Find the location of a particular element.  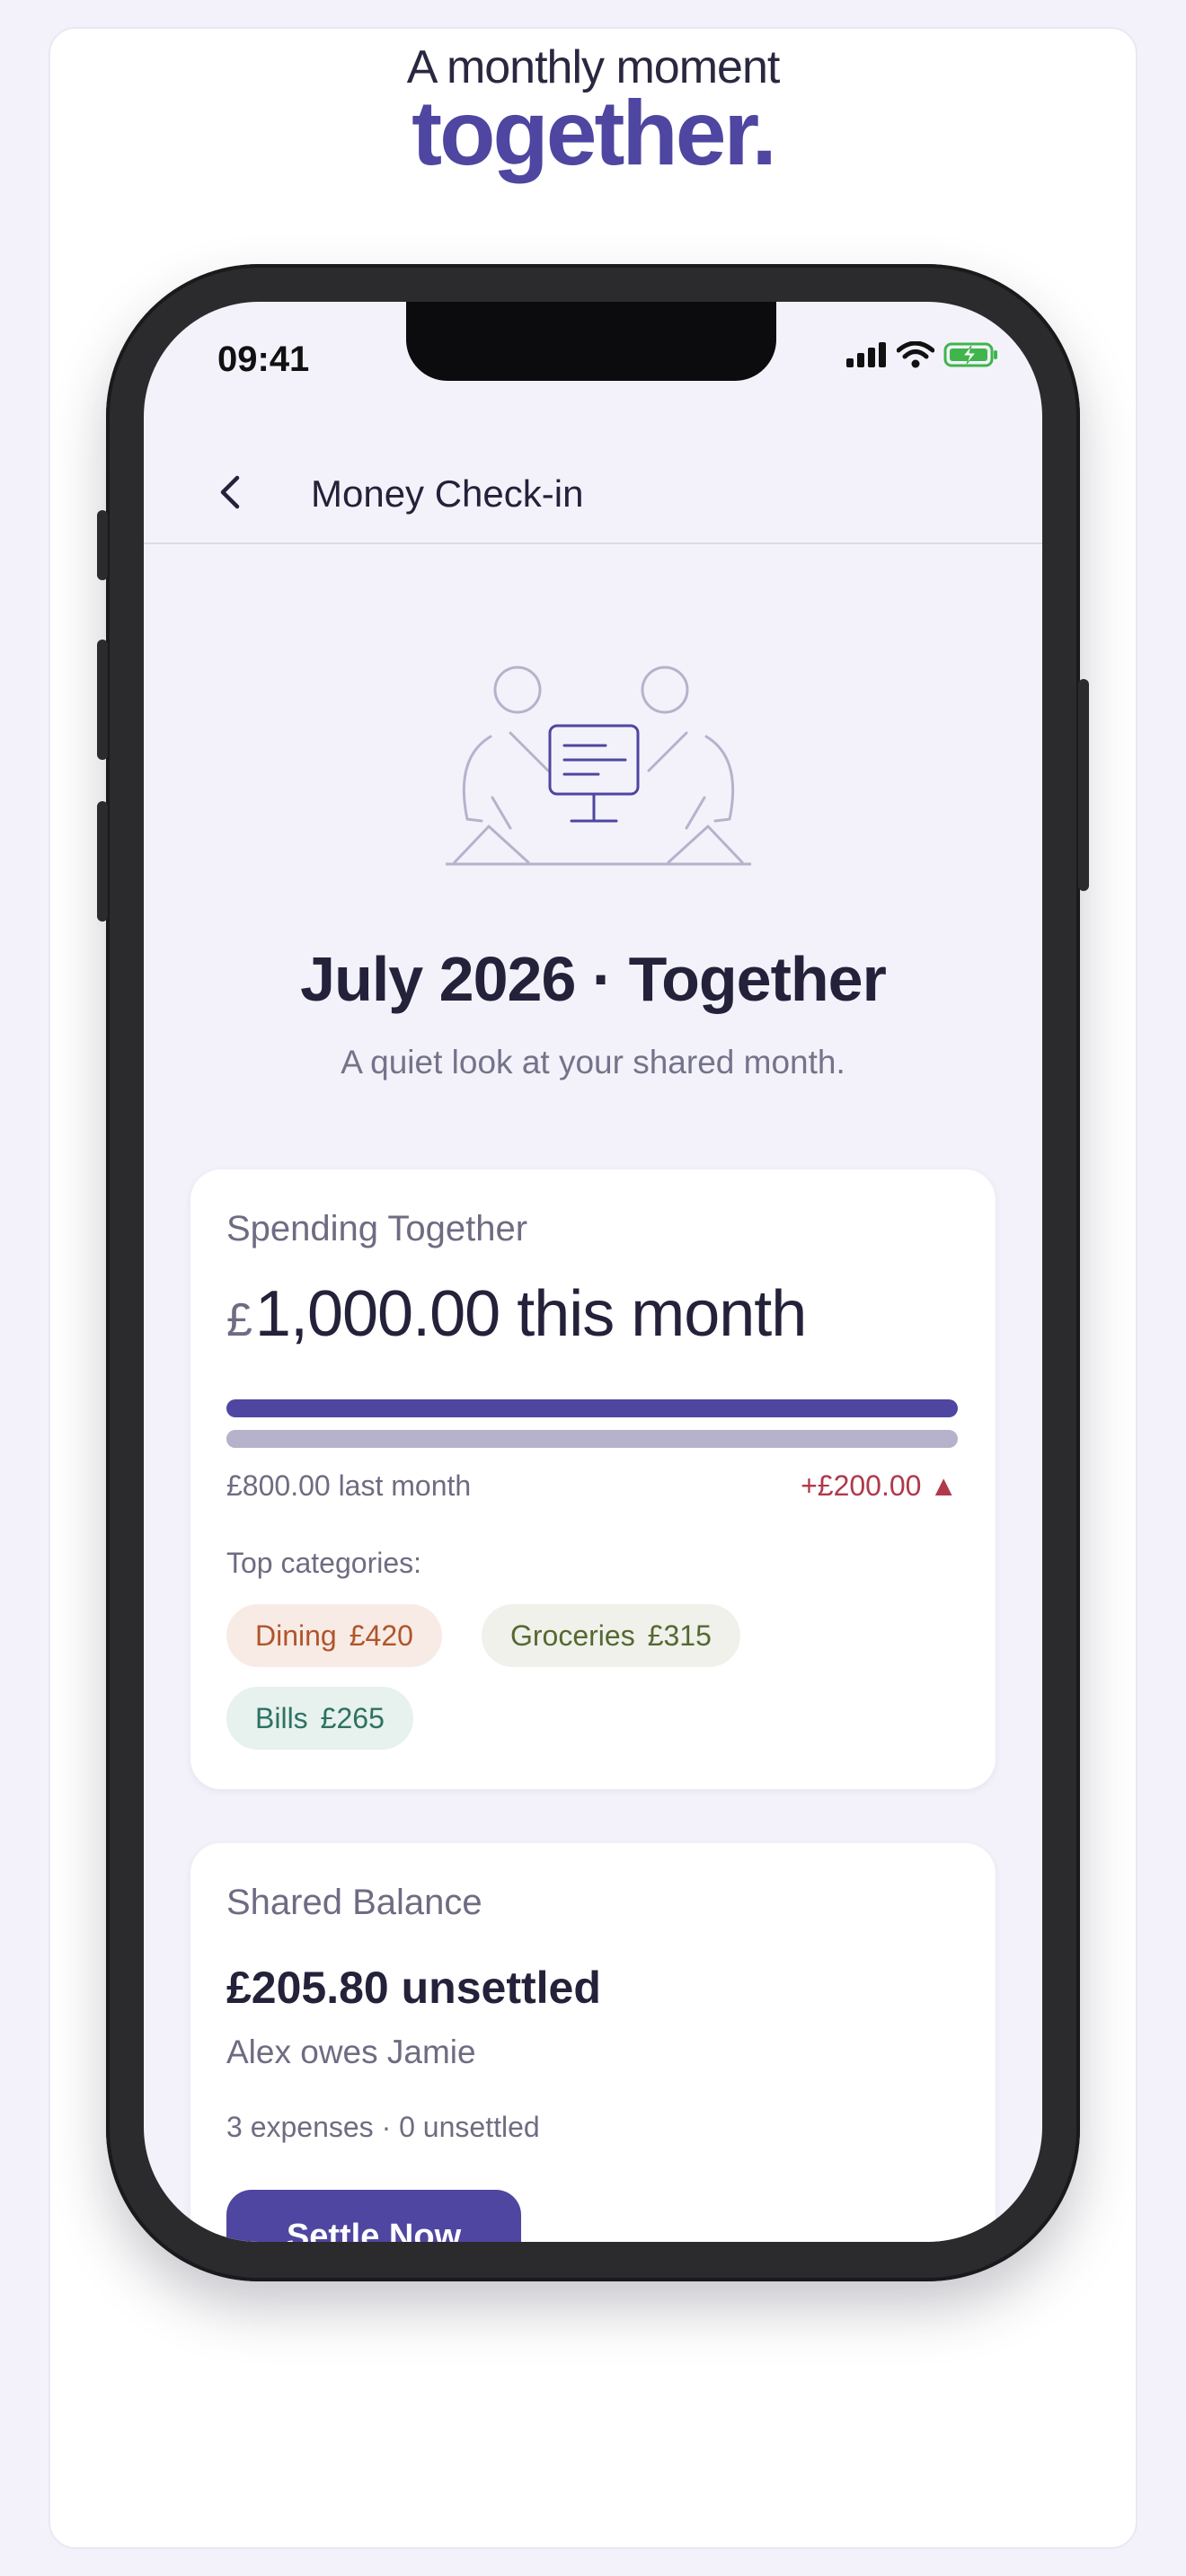

battery-charging-icon is located at coordinates (970, 354).